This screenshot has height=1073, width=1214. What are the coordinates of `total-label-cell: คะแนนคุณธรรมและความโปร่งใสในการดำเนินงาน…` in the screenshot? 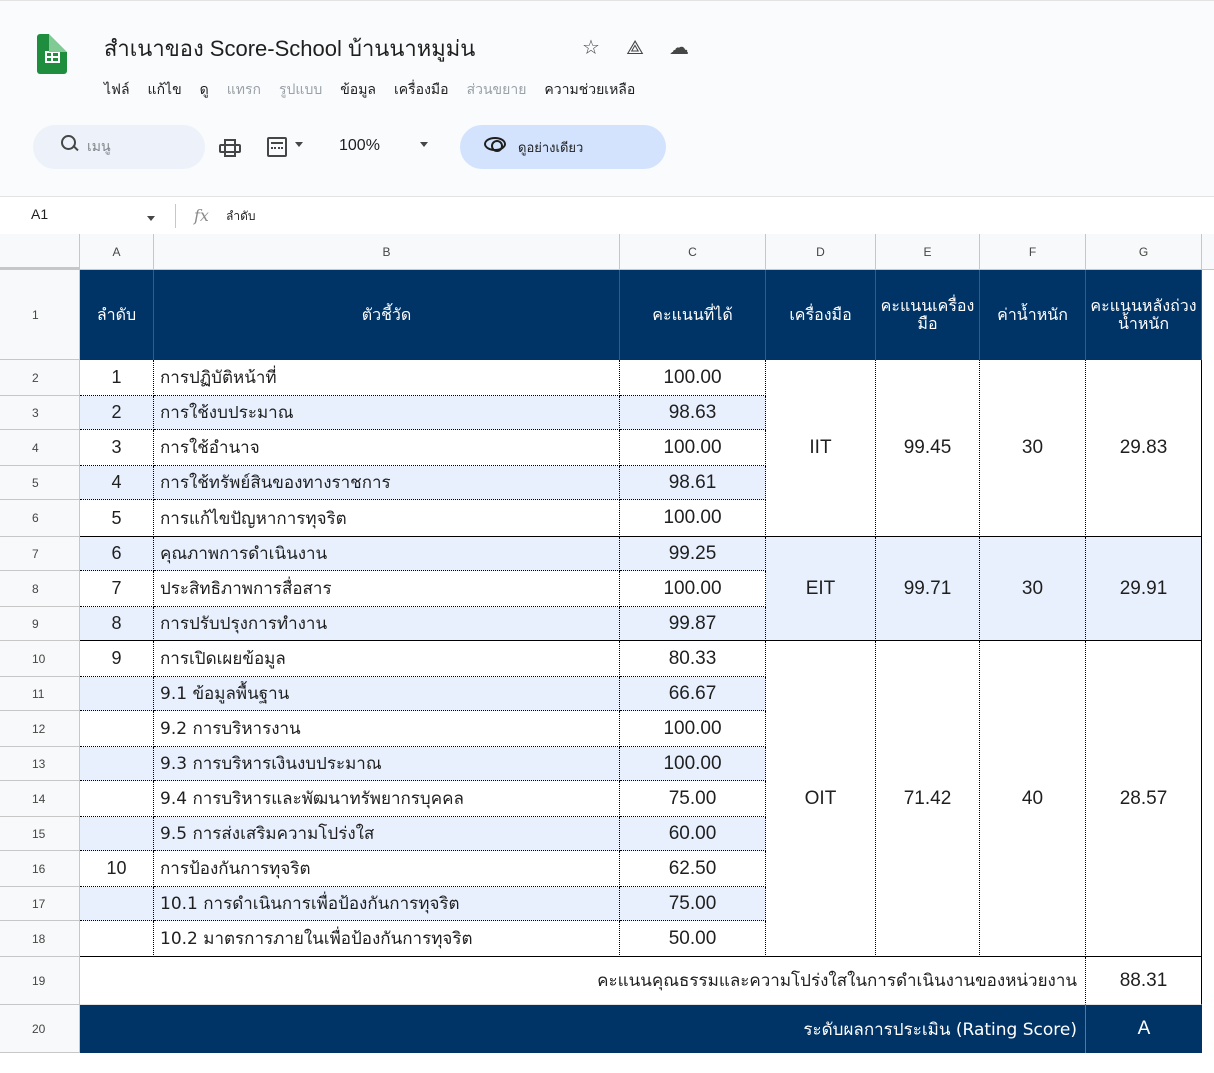 It's located at (583, 981).